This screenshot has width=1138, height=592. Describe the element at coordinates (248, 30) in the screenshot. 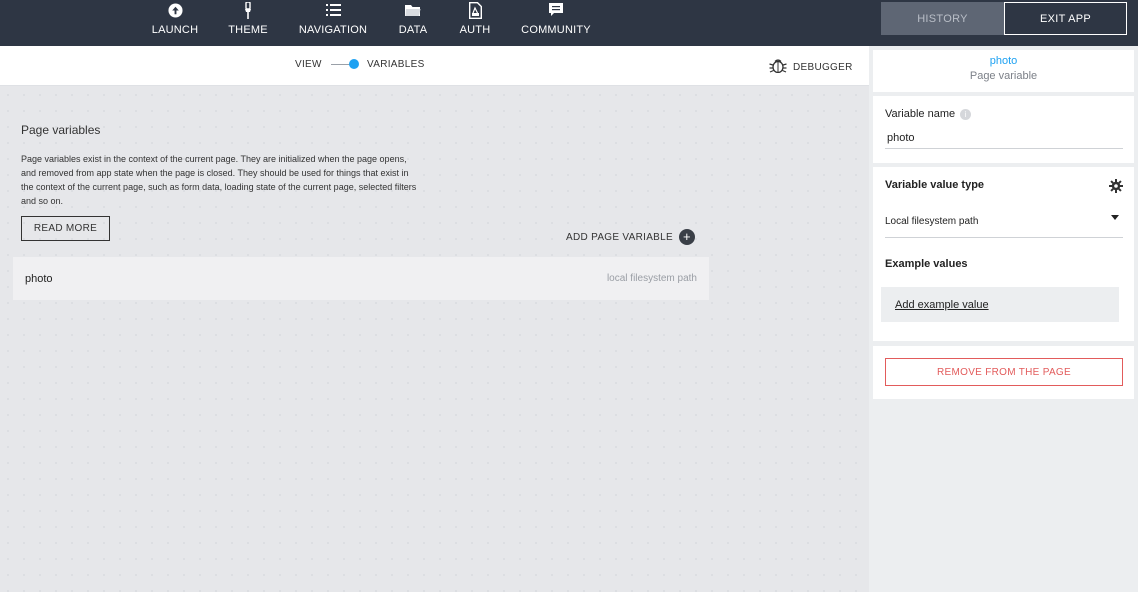

I see `nav-label: THEME` at that location.